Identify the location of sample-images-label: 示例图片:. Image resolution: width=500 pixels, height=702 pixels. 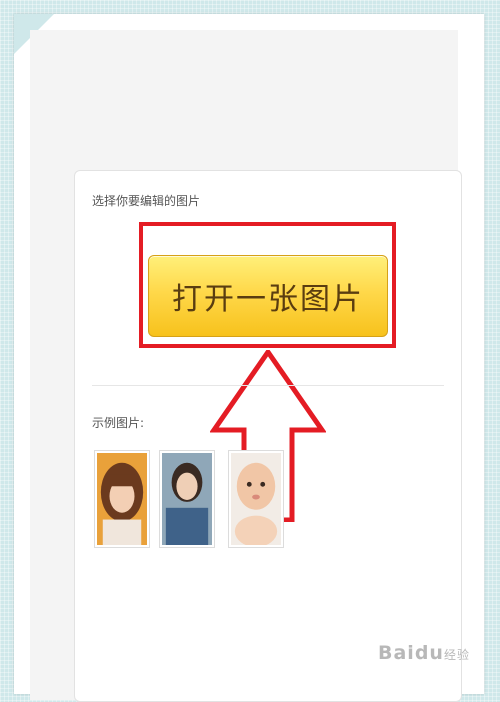
(118, 423).